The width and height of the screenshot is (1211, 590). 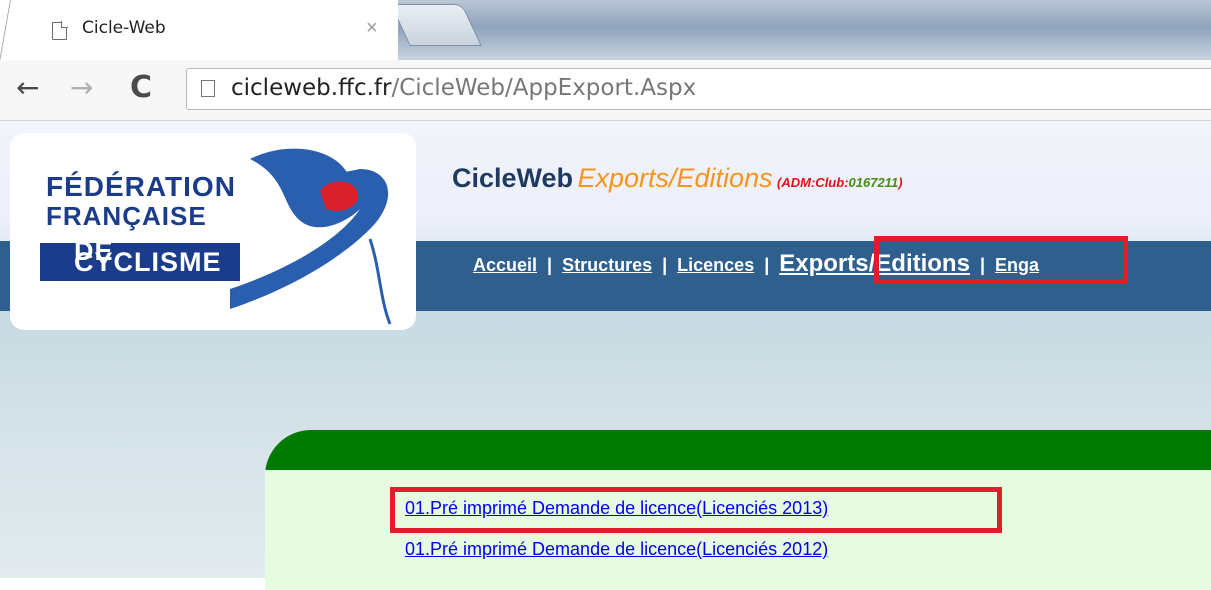 I want to click on tab-edge, so click(x=7, y=30).